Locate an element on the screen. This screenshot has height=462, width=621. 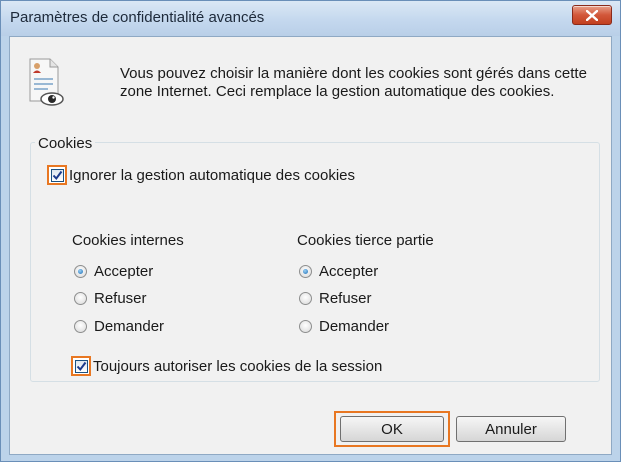
override-checkbox is located at coordinates (57, 175).